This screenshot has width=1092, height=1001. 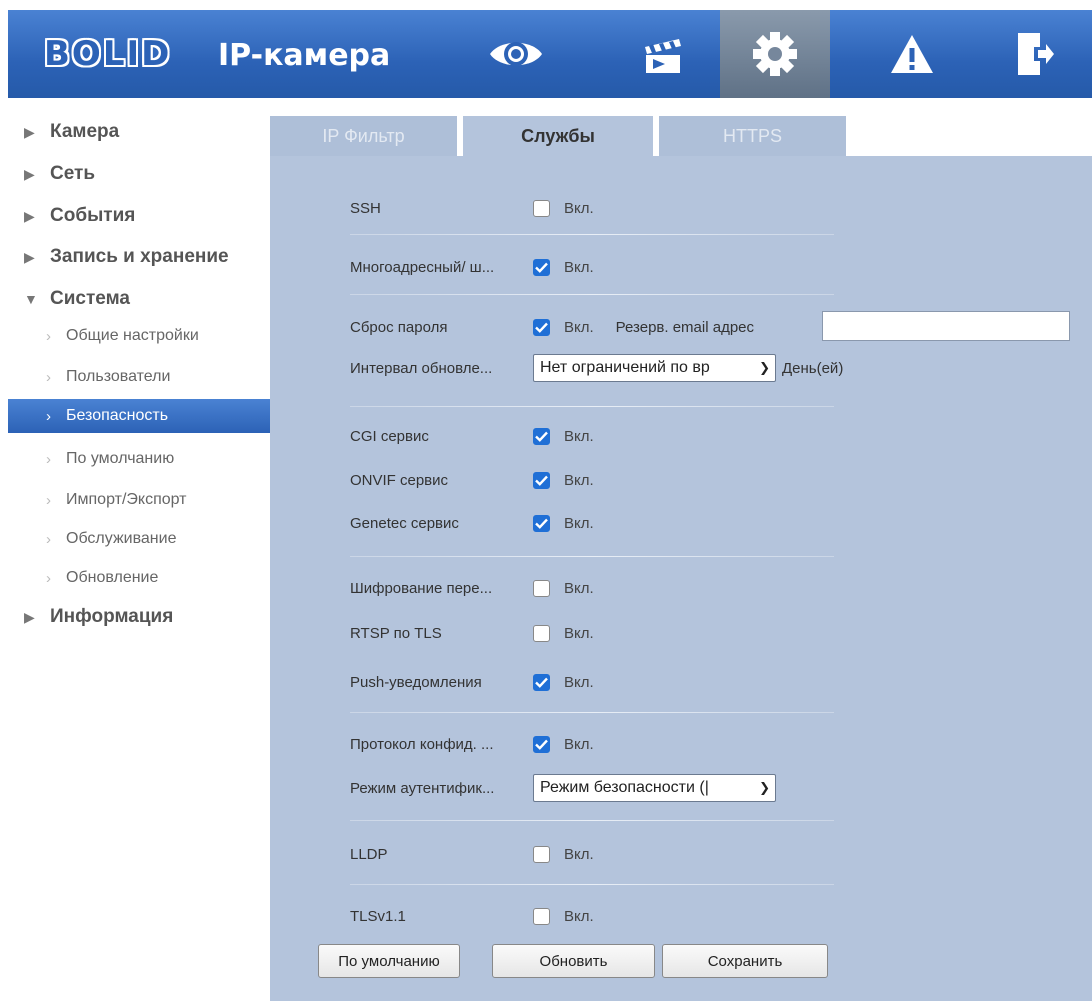 I want to click on genetec-checkbox, so click(x=541, y=523).